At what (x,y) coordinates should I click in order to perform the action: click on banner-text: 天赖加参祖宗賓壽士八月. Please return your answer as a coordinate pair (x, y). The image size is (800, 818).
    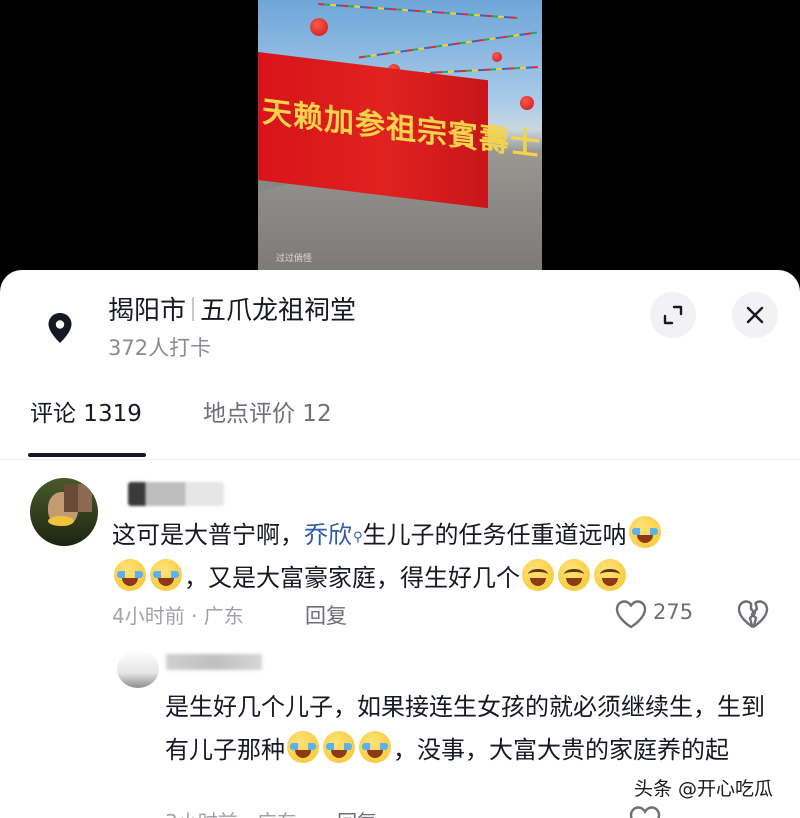
    Looking at the image, I should click on (402, 133).